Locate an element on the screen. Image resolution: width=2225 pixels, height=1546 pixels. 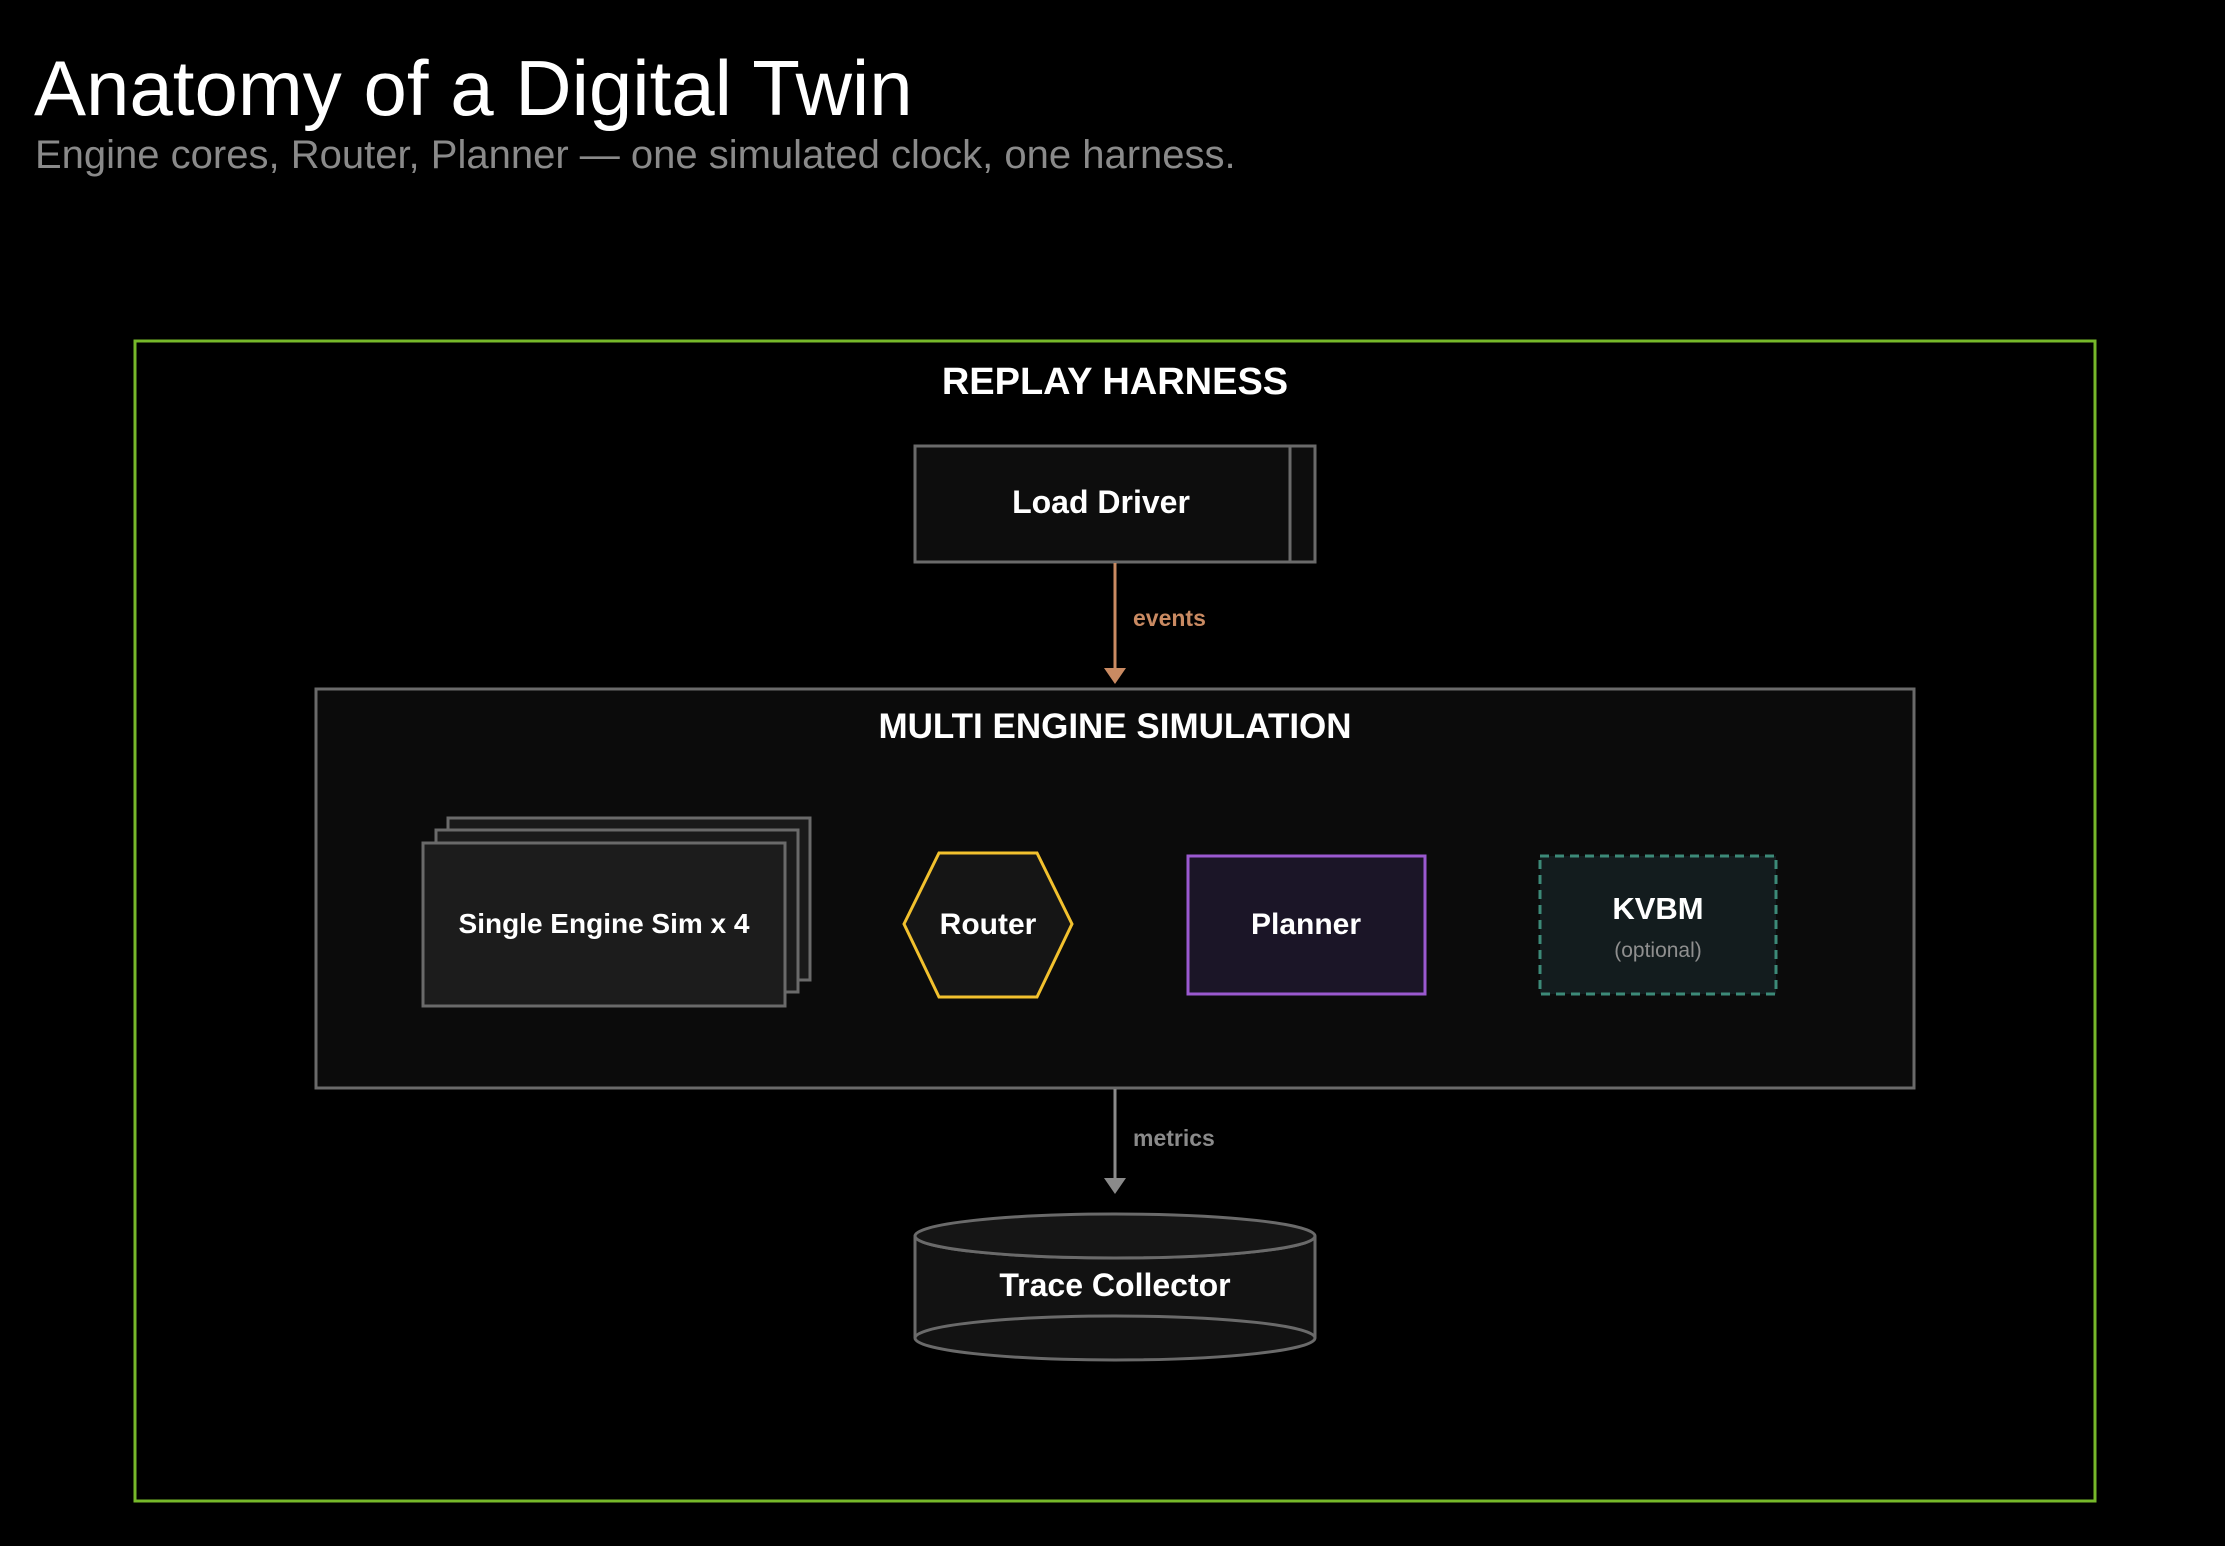
kvbm-node: KVBM (optional) is located at coordinates (1658, 925).